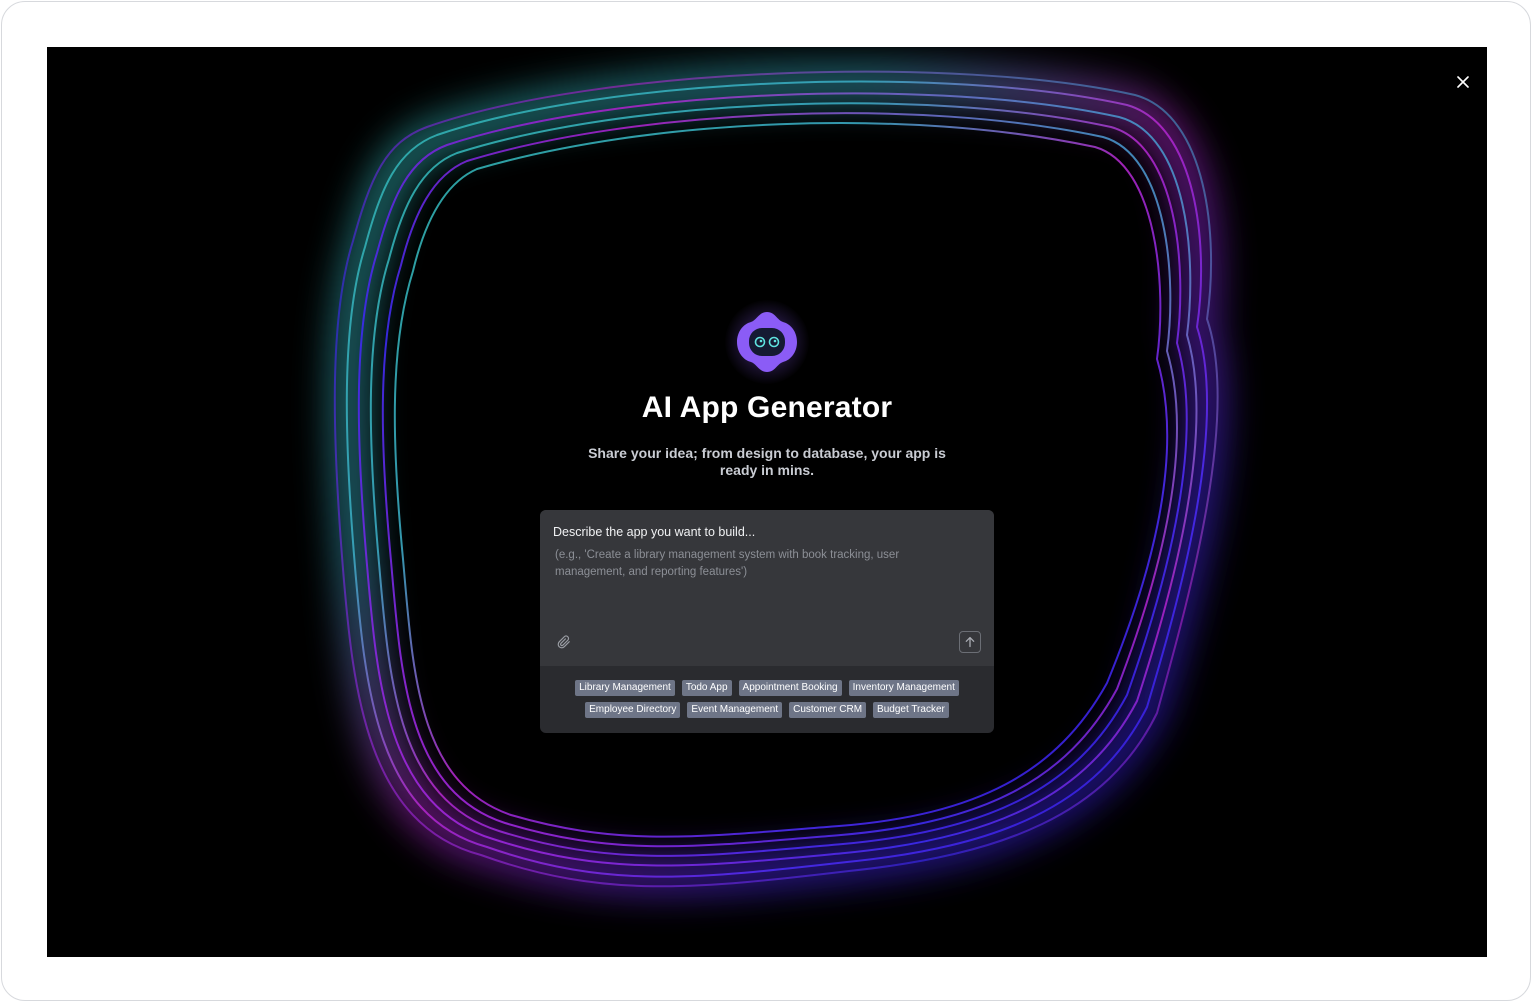 The image size is (1534, 1004). I want to click on close-button, so click(1463, 82).